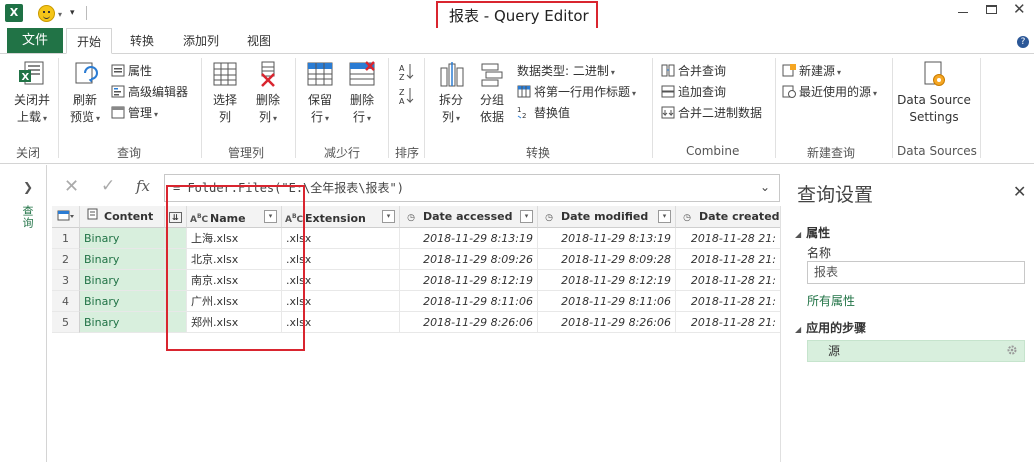  Describe the element at coordinates (66, 217) in the screenshot. I see `table-menu-button` at that location.